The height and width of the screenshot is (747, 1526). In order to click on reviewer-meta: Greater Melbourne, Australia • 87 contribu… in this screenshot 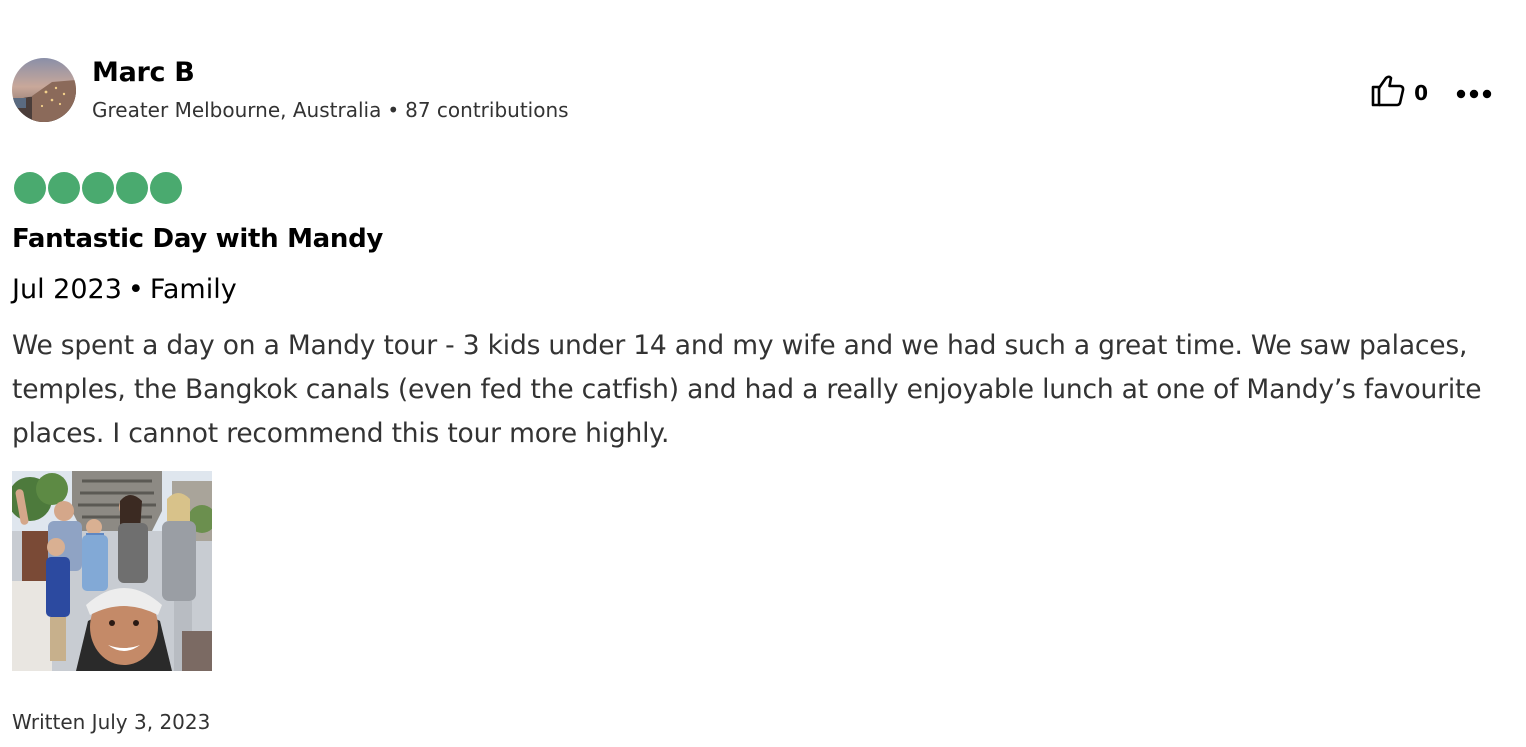, I will do `click(330, 110)`.